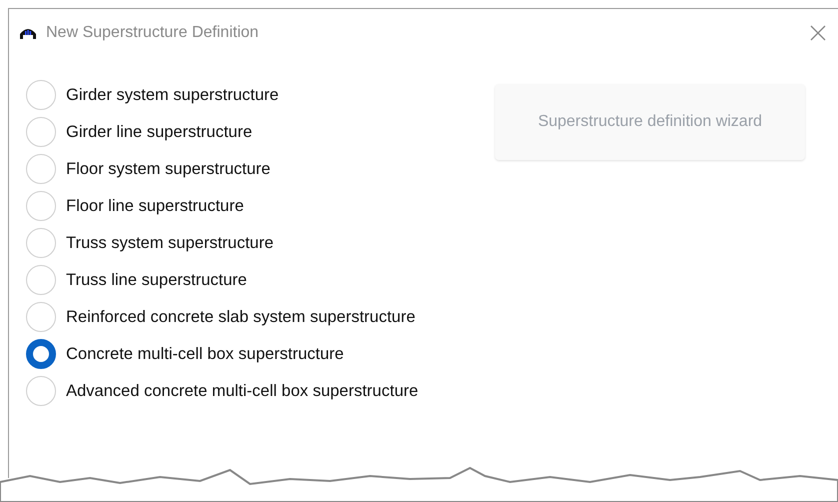 This screenshot has height=502, width=838. I want to click on option-label: Reinforced concrete slab system superstructure, so click(241, 317).